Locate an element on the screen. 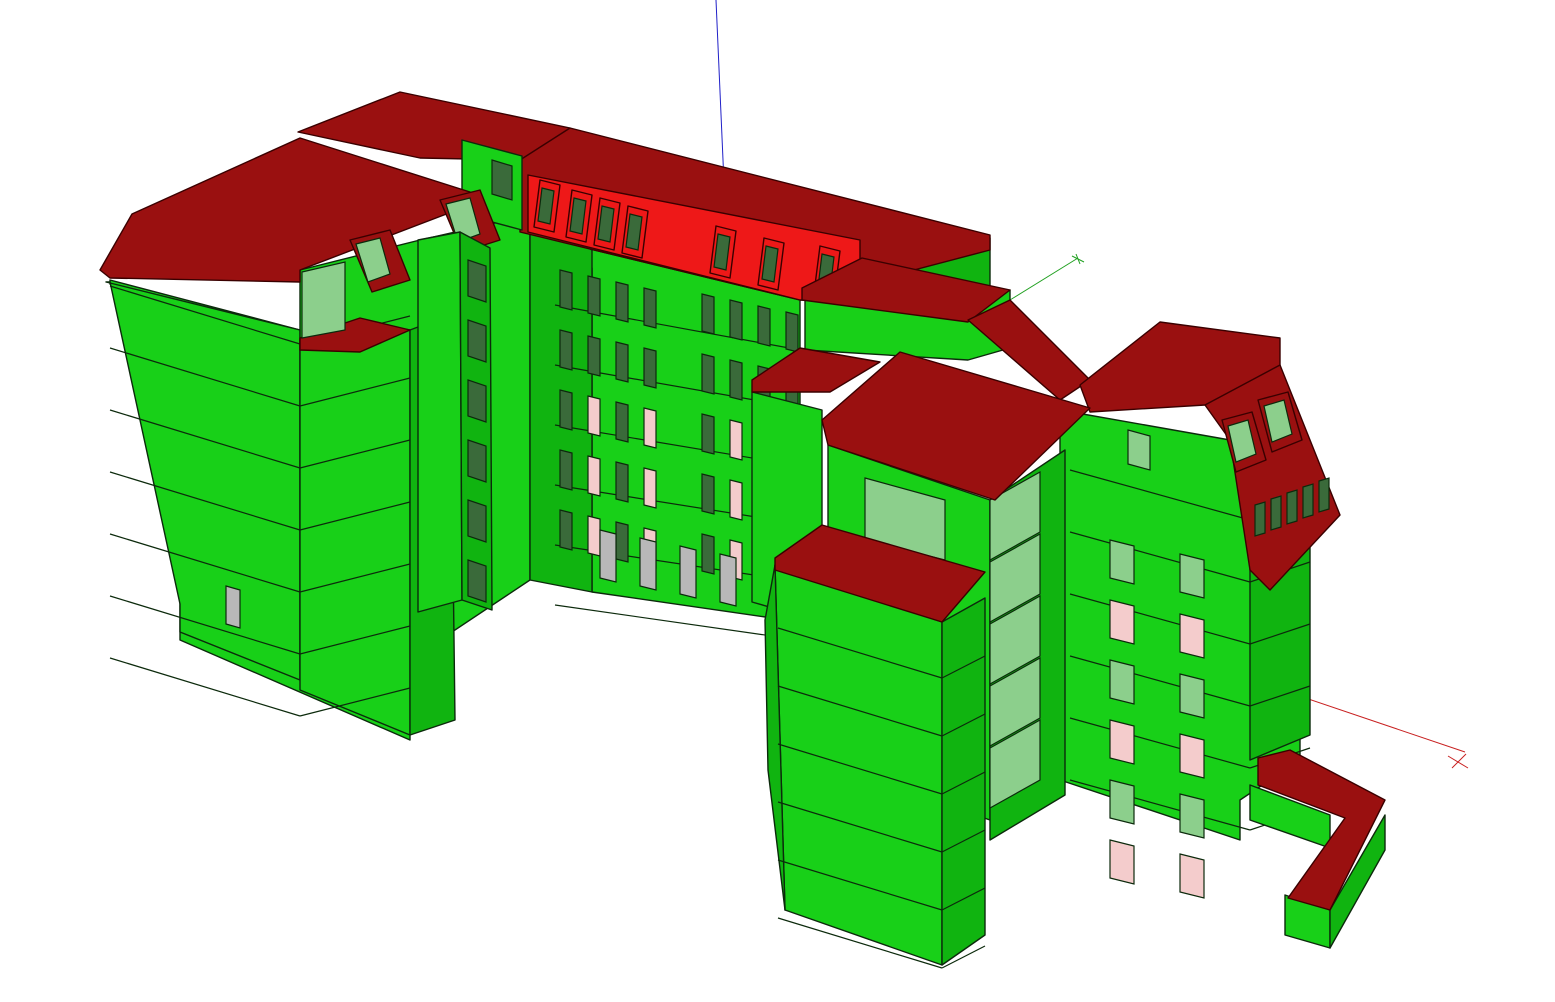  front-block-face is located at coordinates (858, 765).